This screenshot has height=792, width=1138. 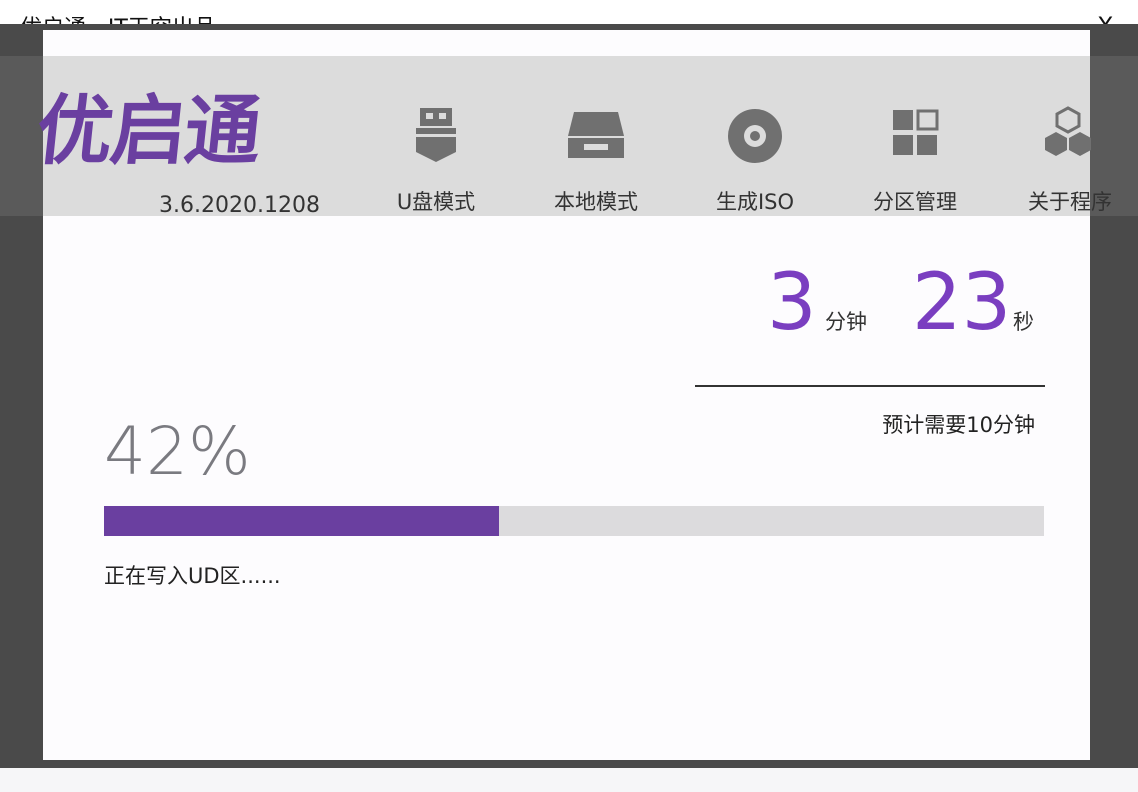 What do you see at coordinates (870, 386) in the screenshot?
I see `timer-divider` at bounding box center [870, 386].